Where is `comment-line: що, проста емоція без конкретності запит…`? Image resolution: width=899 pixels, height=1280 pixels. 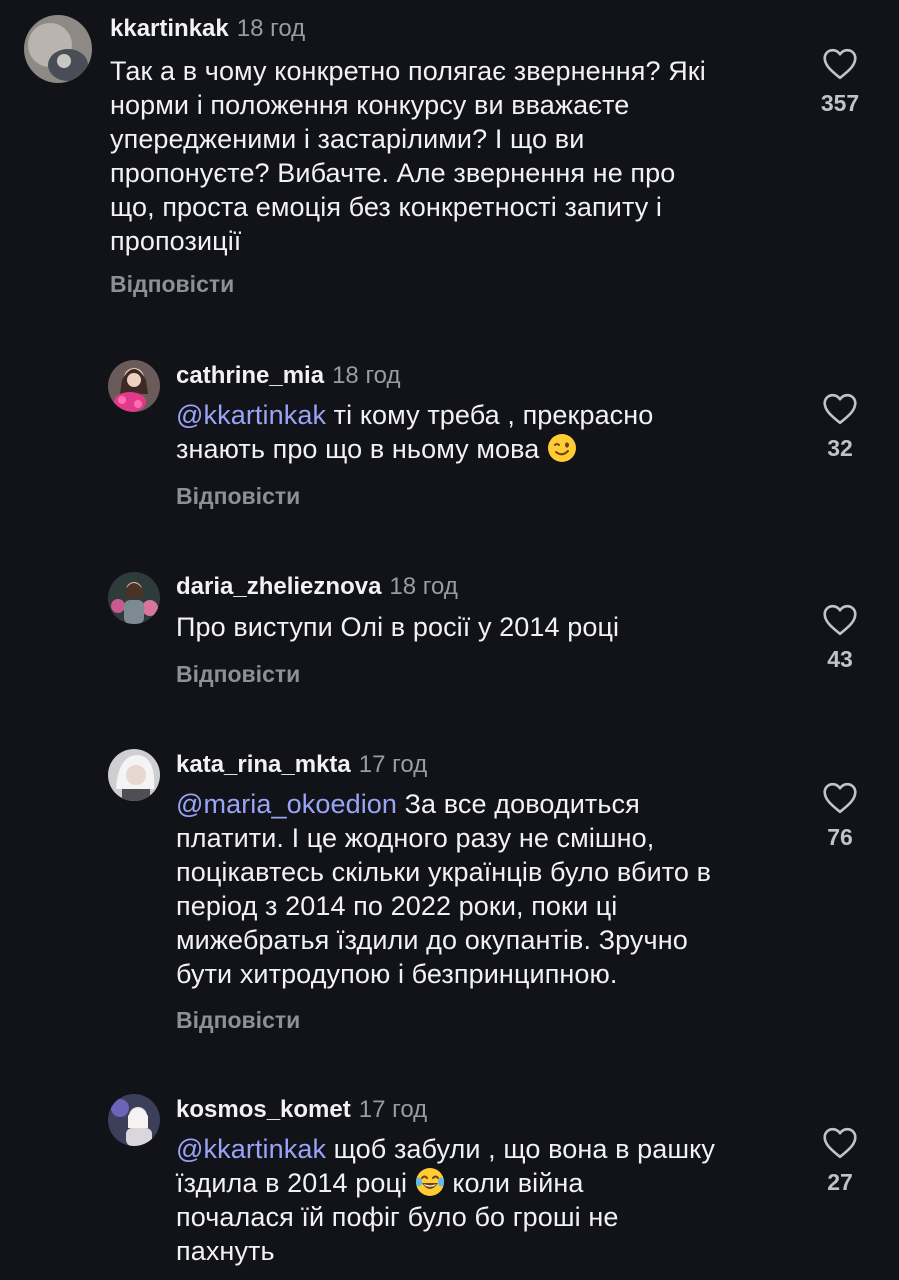
comment-line: що, проста емоція без конкретності запит… is located at coordinates (386, 207).